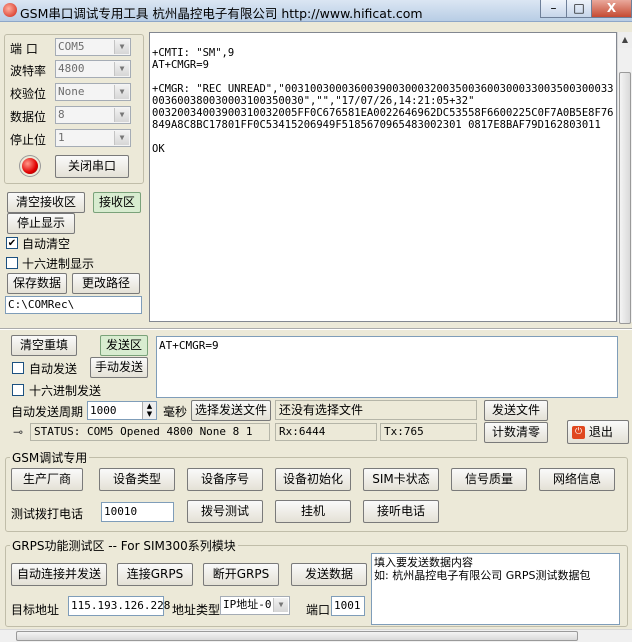 Image resolution: width=632 pixels, height=642 pixels. Describe the element at coordinates (46, 244) in the screenshot. I see `auto-clear-label: 自动清空` at that location.